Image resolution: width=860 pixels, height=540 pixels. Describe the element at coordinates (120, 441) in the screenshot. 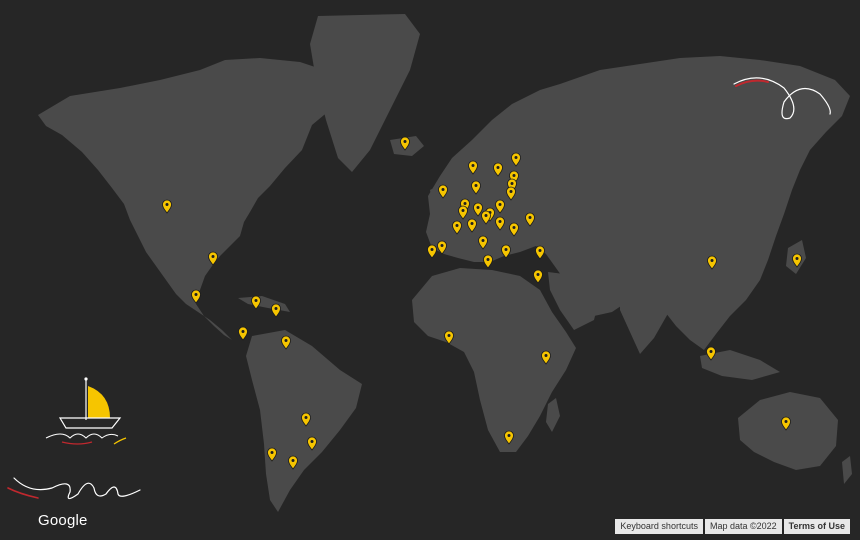

I see `sailboat-yellow-wave` at that location.